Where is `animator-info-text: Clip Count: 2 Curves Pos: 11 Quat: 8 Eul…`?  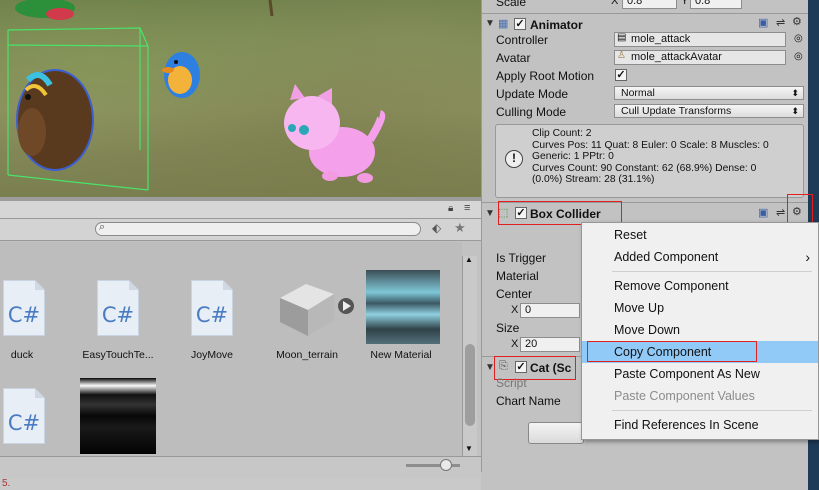 animator-info-text: Clip Count: 2 Curves Pos: 11 Quat: 8 Eul… is located at coordinates (650, 156).